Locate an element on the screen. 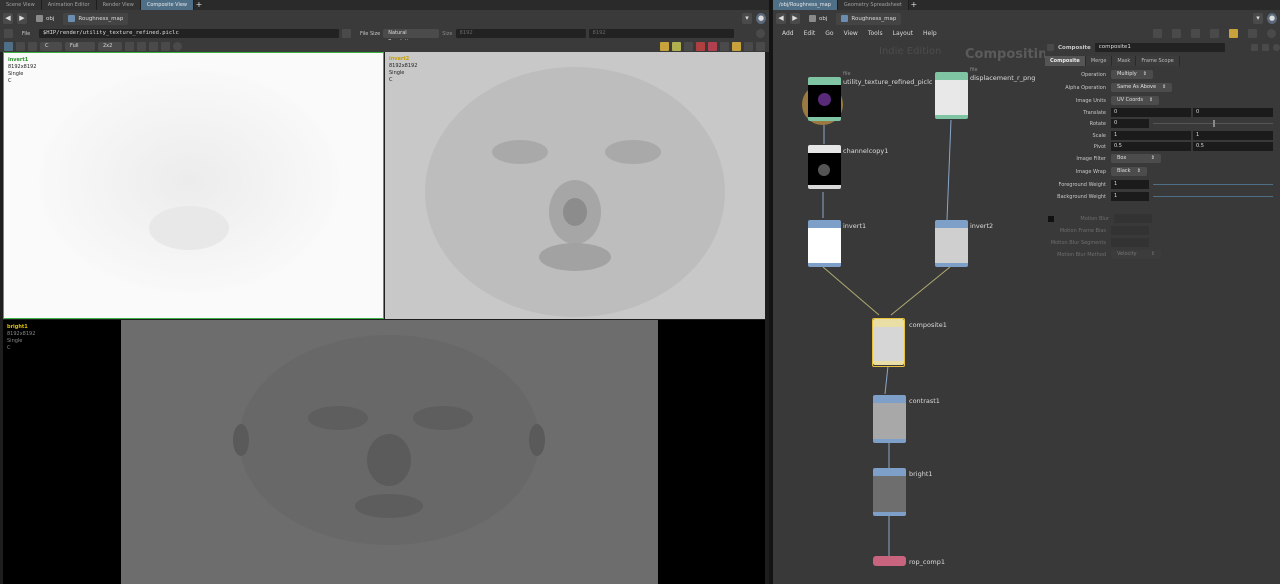  resolution-dropdown: Full is located at coordinates (80, 46).